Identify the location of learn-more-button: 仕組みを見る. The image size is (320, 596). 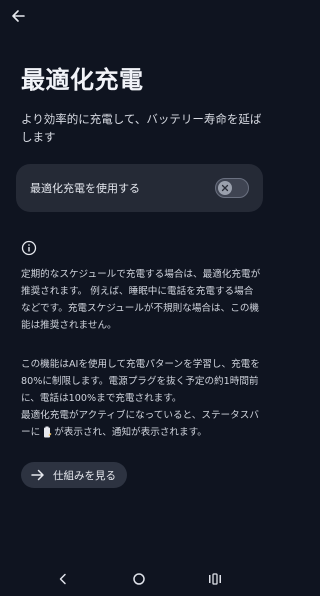
(74, 475).